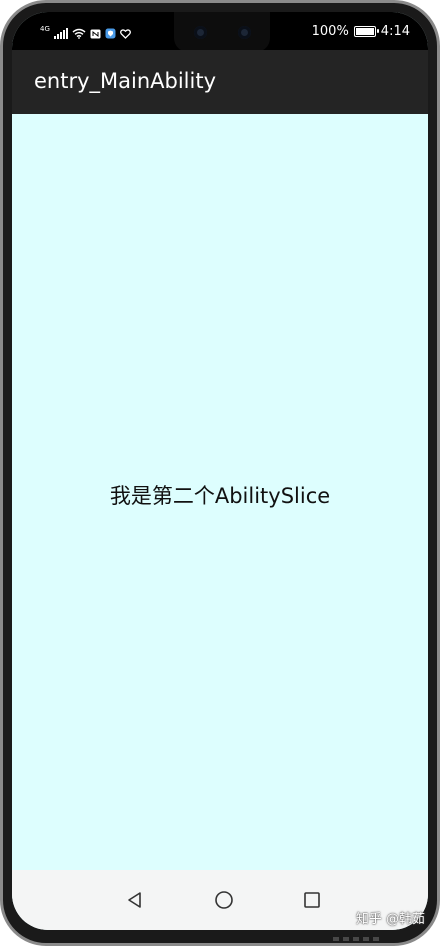 The width and height of the screenshot is (440, 946). I want to click on shield-icon, so click(110, 33).